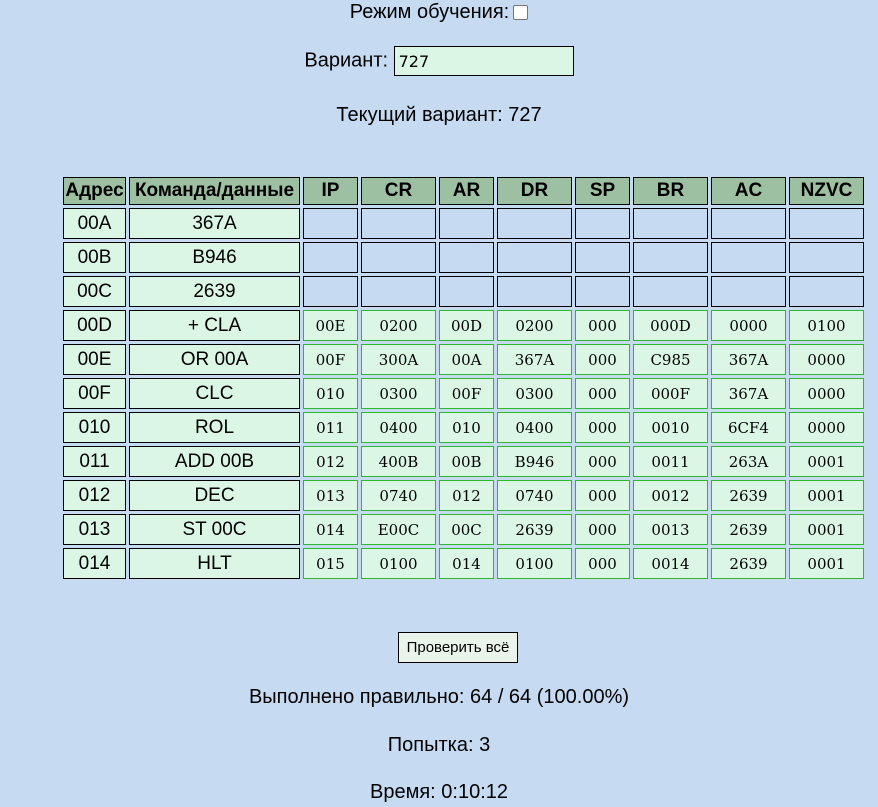 The height and width of the screenshot is (807, 878). What do you see at coordinates (214, 325) in the screenshot?
I see `command-cell: + CLA` at bounding box center [214, 325].